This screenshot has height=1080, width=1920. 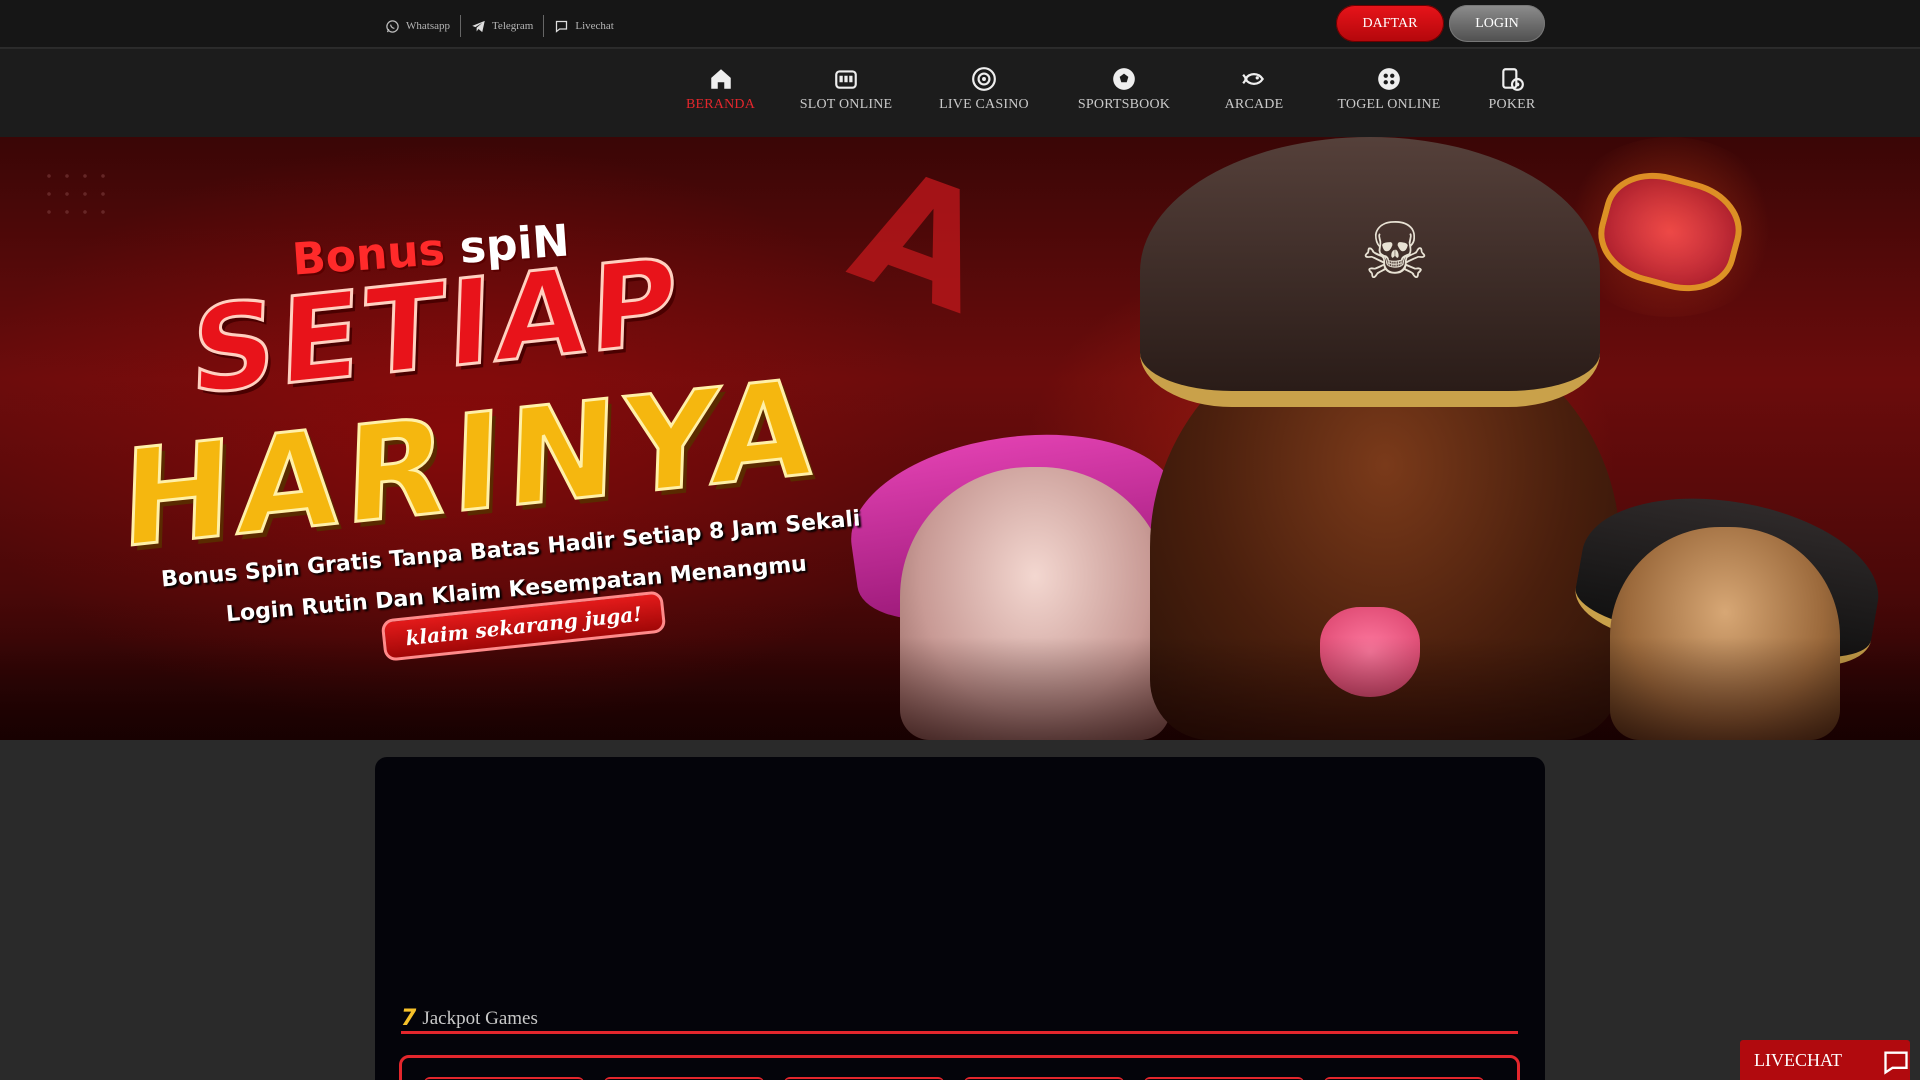 I want to click on livechat-widget: LIVECHAT, so click(x=1825, y=1060).